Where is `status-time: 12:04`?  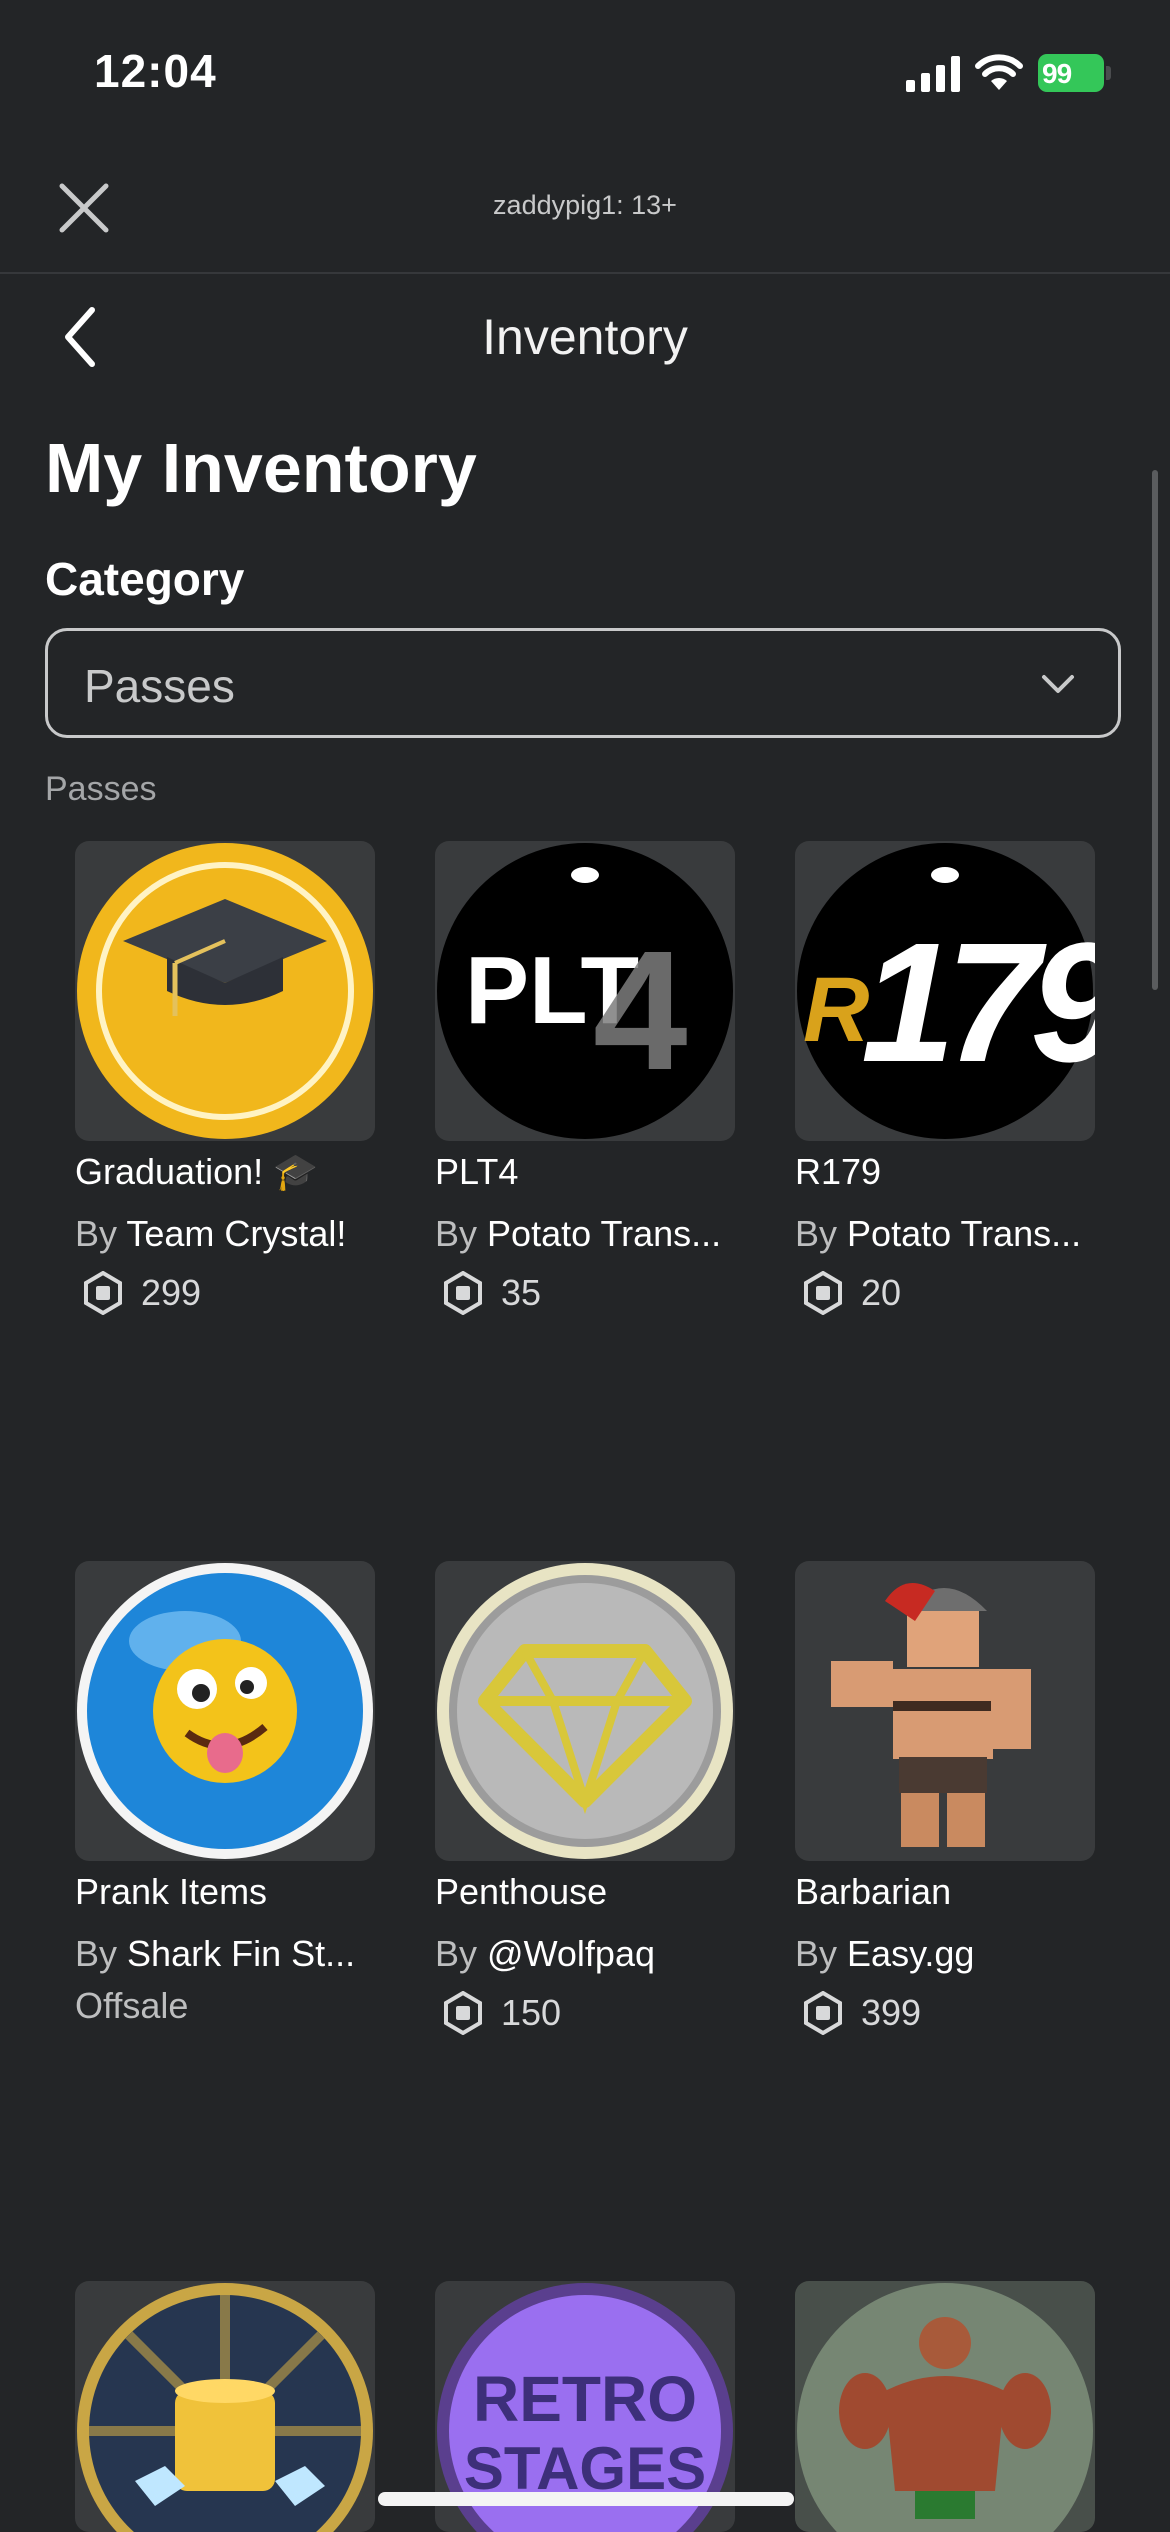
status-time: 12:04 is located at coordinates (155, 71).